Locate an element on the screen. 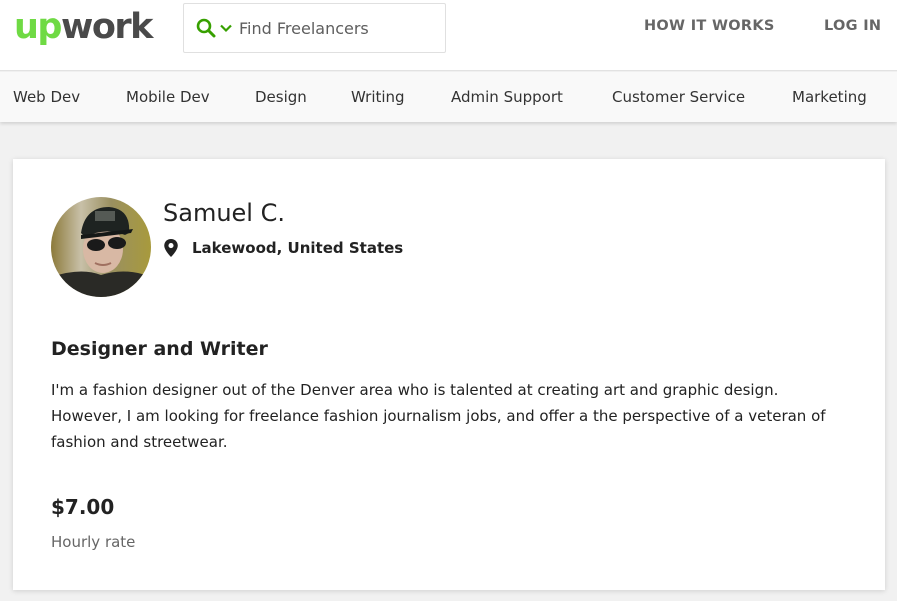 This screenshot has width=897, height=601. hourly-rate-value: $7.00 is located at coordinates (83, 507).